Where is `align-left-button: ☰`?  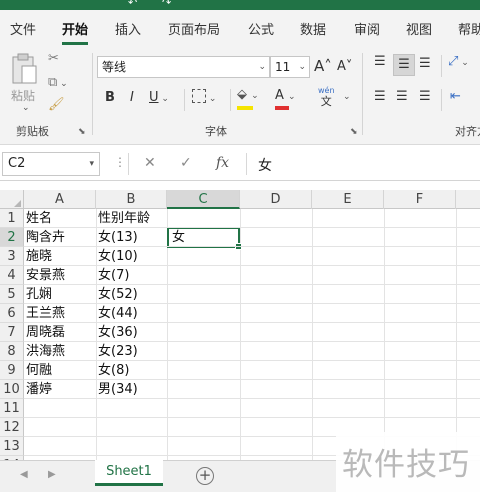
align-left-button: ☰ is located at coordinates (380, 96).